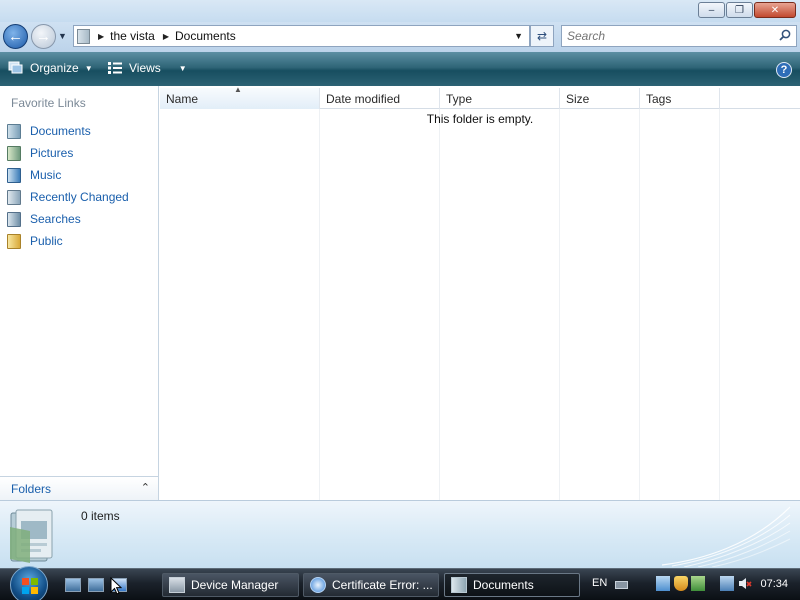 The height and width of the screenshot is (600, 800). Describe the element at coordinates (318, 585) in the screenshot. I see `internet-explorer-icon` at that location.